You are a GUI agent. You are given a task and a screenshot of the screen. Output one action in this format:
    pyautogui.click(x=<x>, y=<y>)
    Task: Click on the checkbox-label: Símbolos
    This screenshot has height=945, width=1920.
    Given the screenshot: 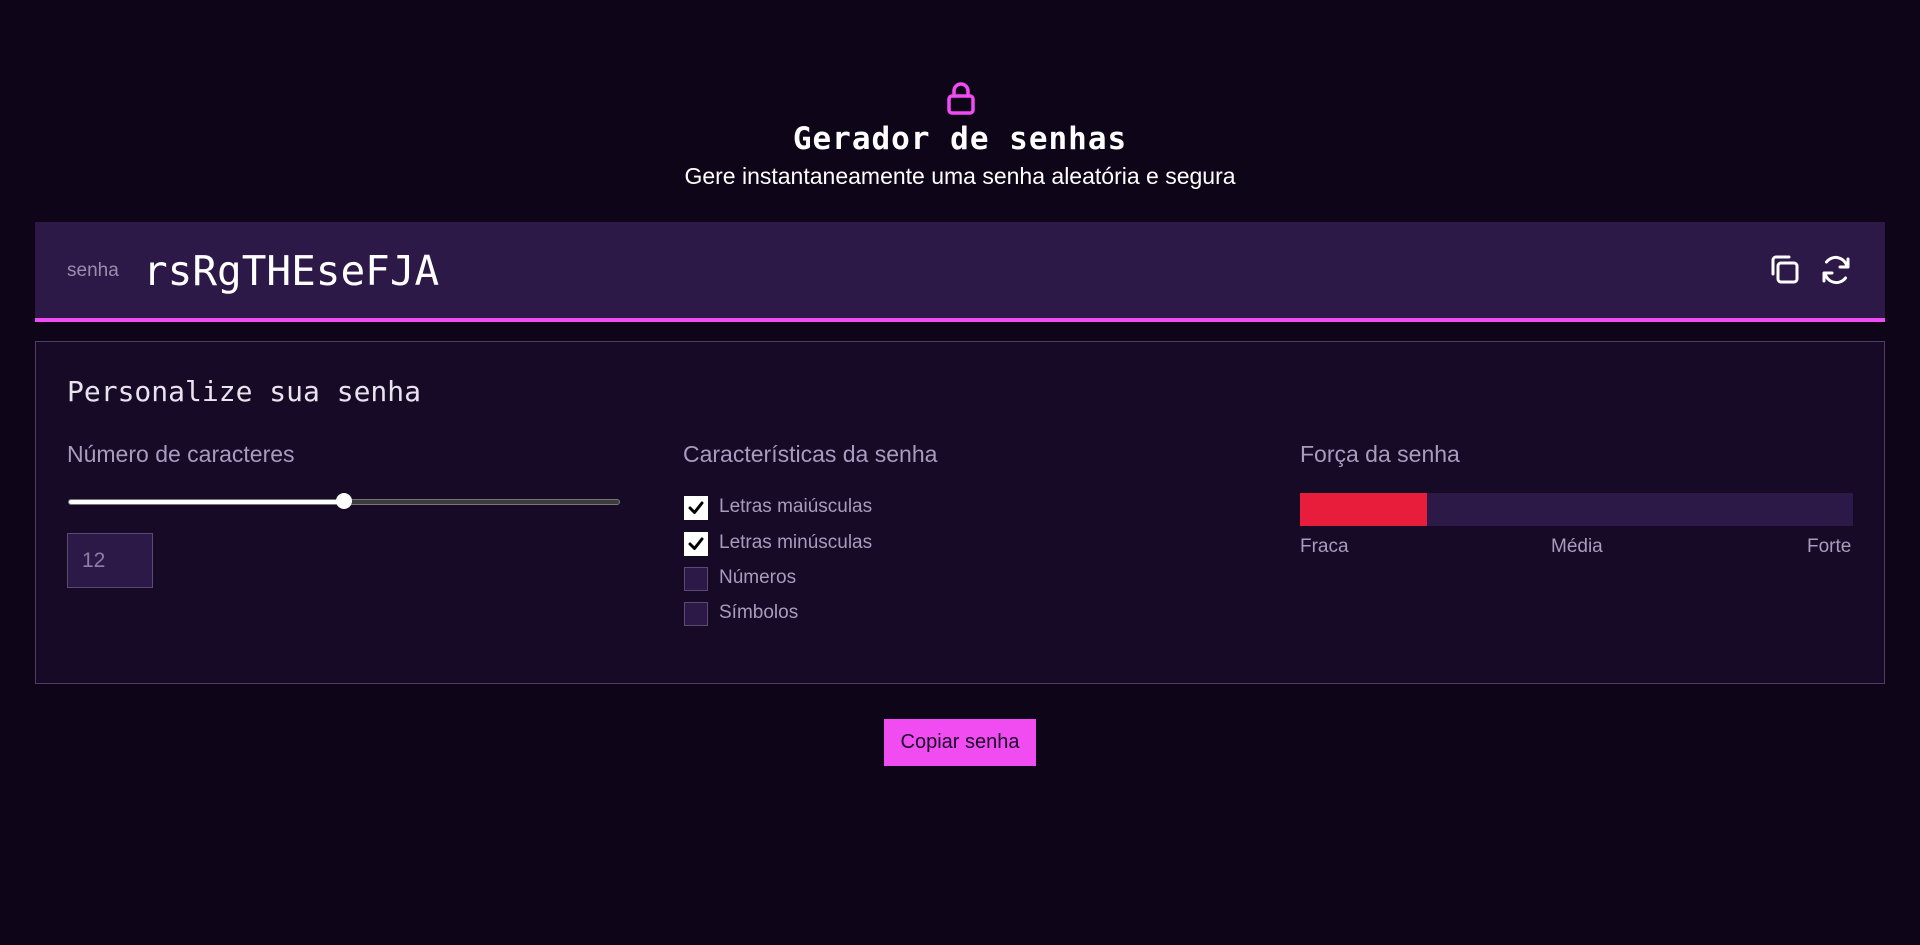 What is the action you would take?
    pyautogui.click(x=759, y=612)
    